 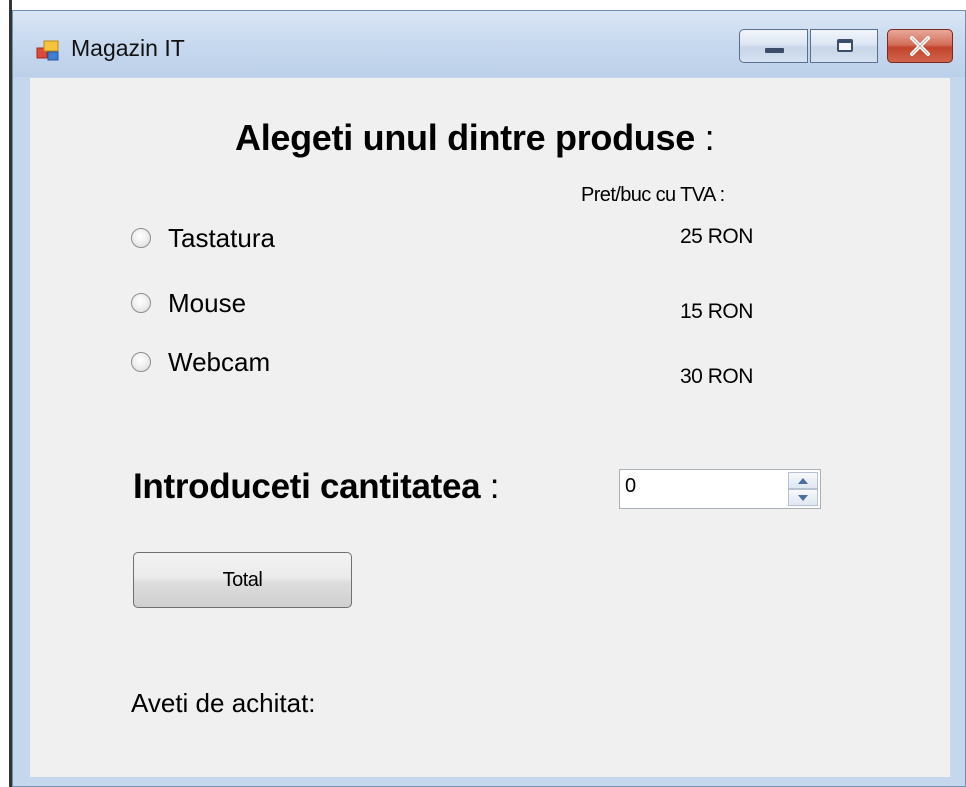 I want to click on arrow-down-icon, so click(x=803, y=497).